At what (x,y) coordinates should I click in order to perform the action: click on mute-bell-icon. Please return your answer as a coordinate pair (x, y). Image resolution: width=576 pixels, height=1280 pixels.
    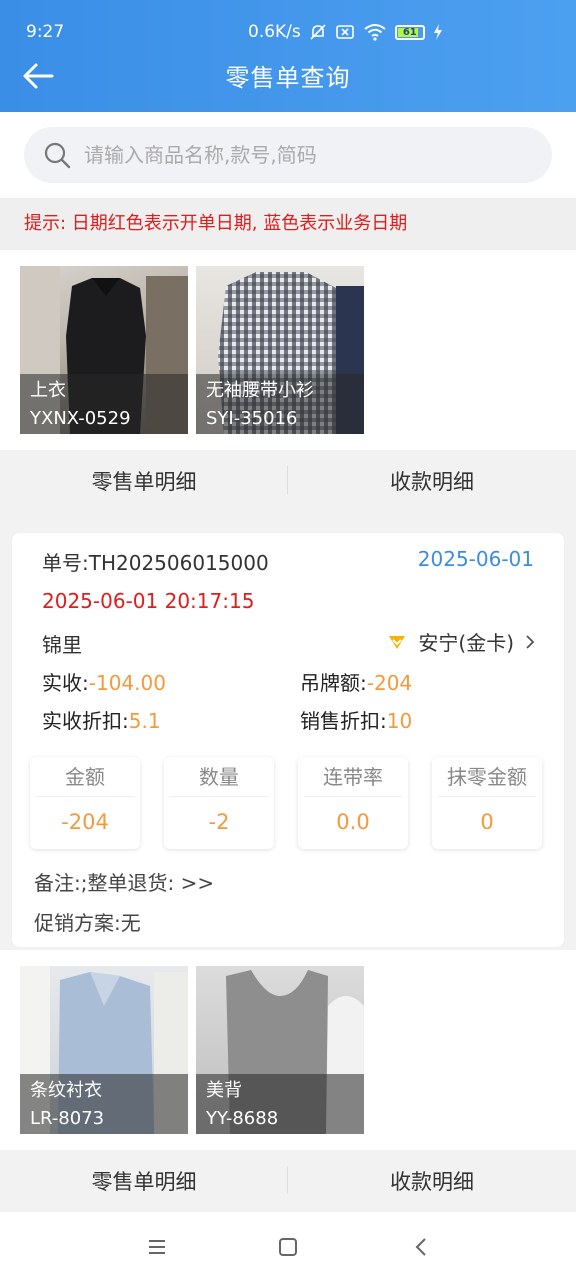
    Looking at the image, I should click on (318, 32).